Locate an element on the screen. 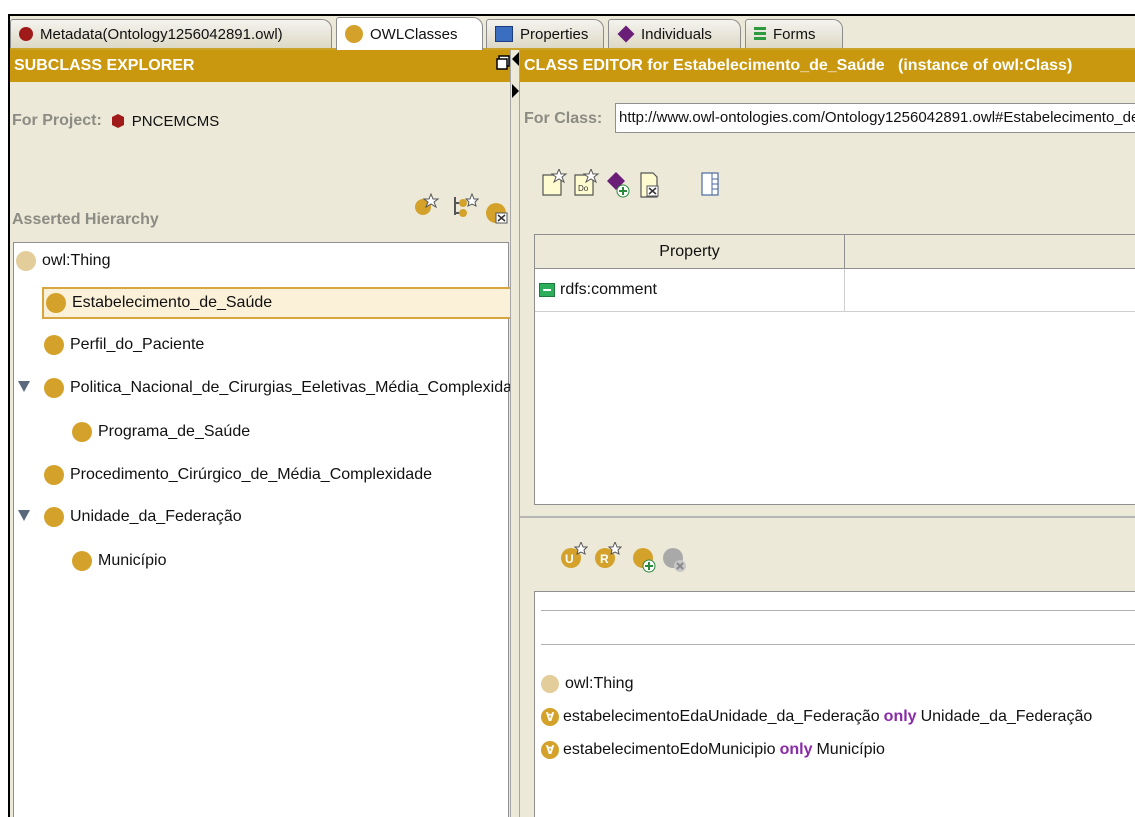 This screenshot has height=817, width=1135. create-annotation-icon is located at coordinates (554, 183).